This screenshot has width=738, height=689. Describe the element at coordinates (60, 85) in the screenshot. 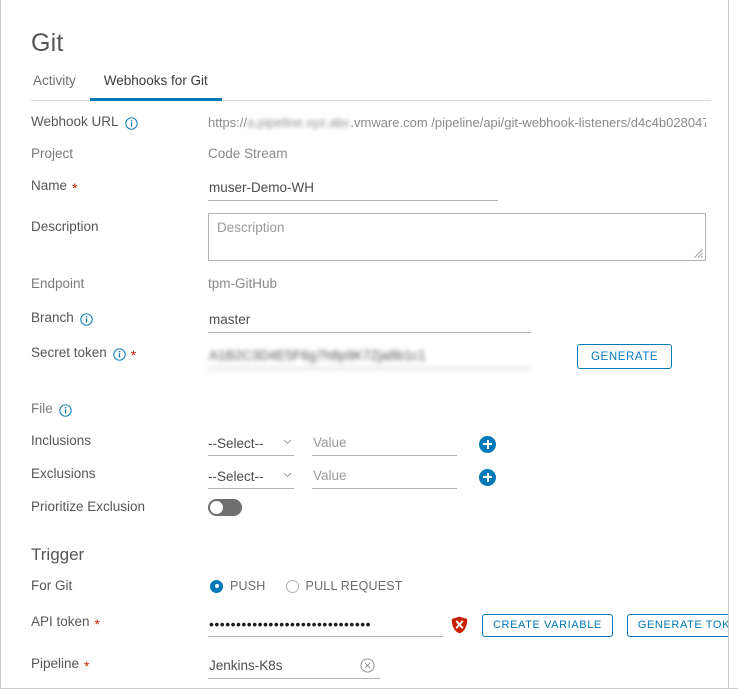

I see `tab-activity: Activity` at that location.